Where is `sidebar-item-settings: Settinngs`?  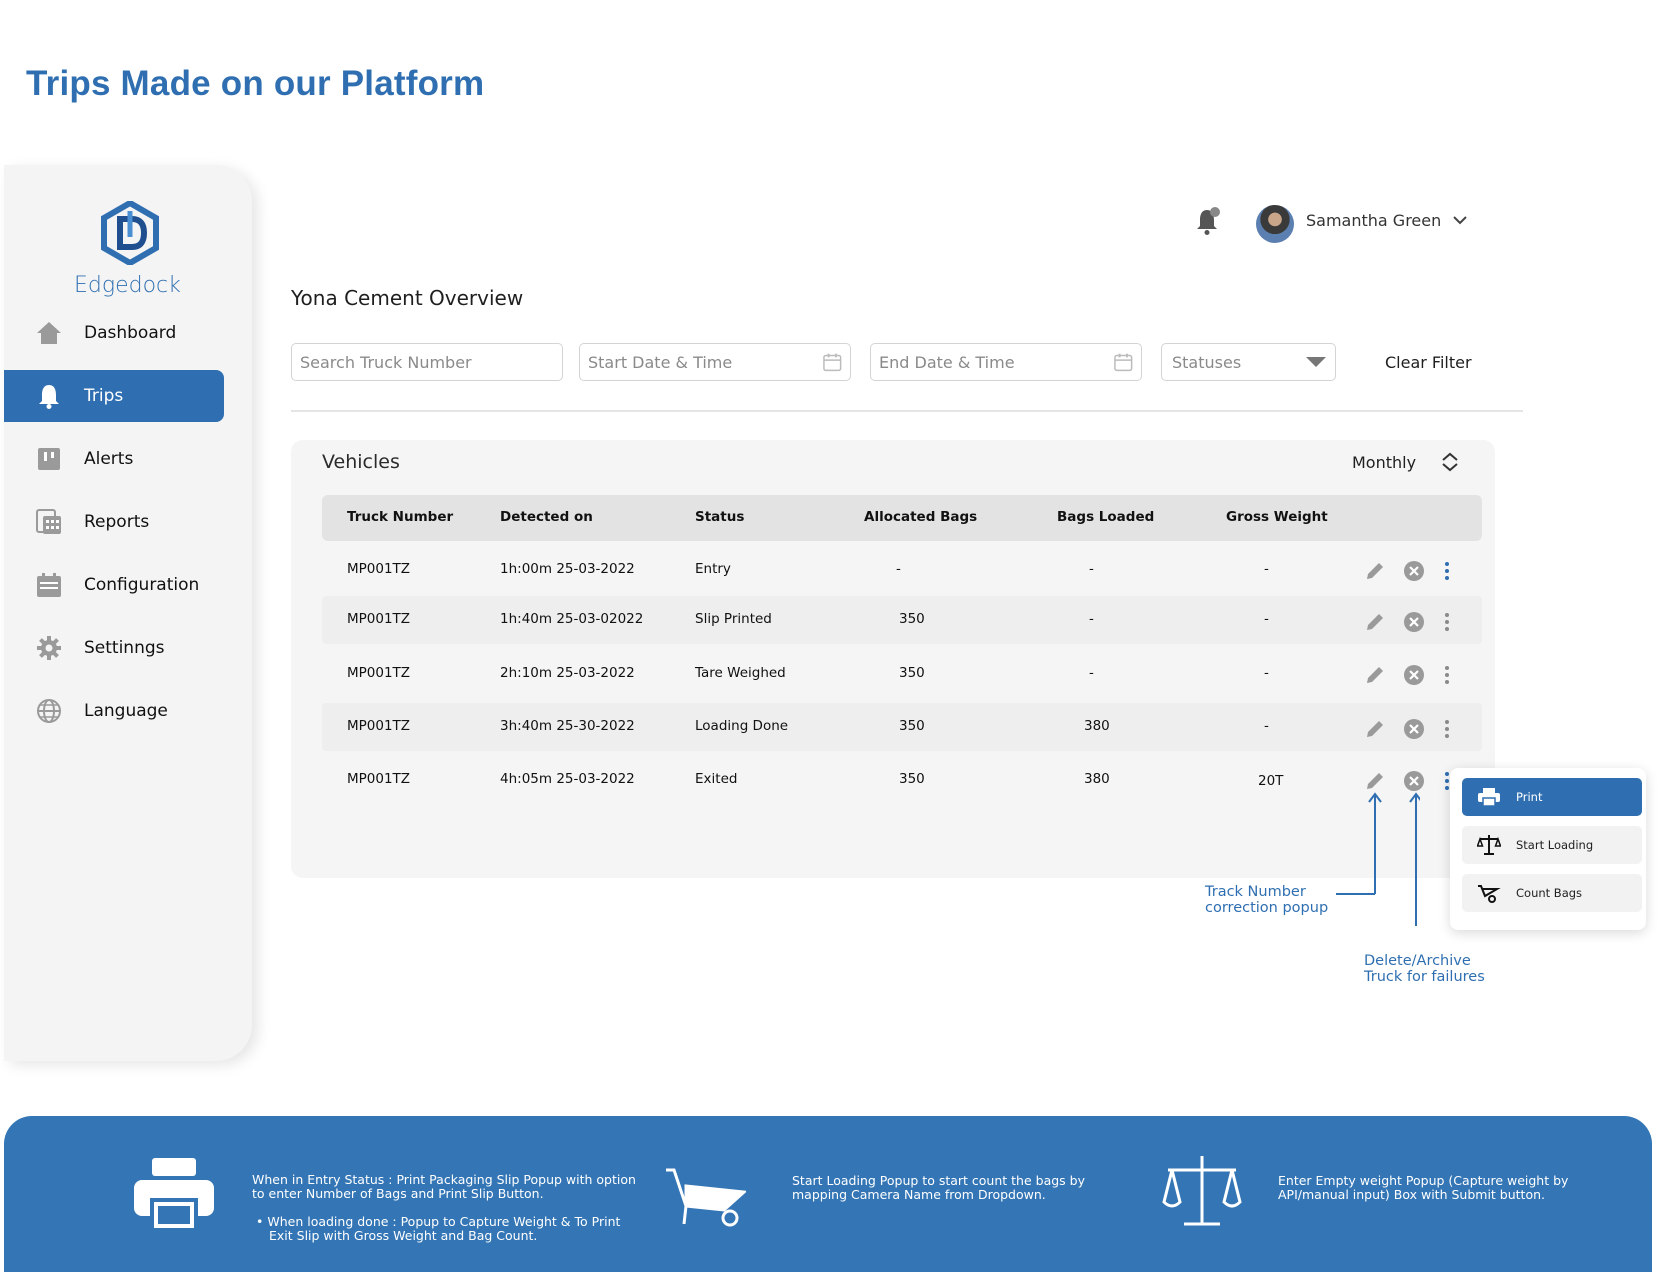
sidebar-item-settings: Settinngs is located at coordinates (114, 648).